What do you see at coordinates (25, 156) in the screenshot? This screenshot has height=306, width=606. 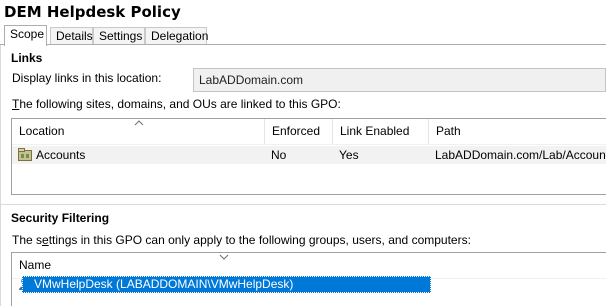 I see `ou-folder-icon` at bounding box center [25, 156].